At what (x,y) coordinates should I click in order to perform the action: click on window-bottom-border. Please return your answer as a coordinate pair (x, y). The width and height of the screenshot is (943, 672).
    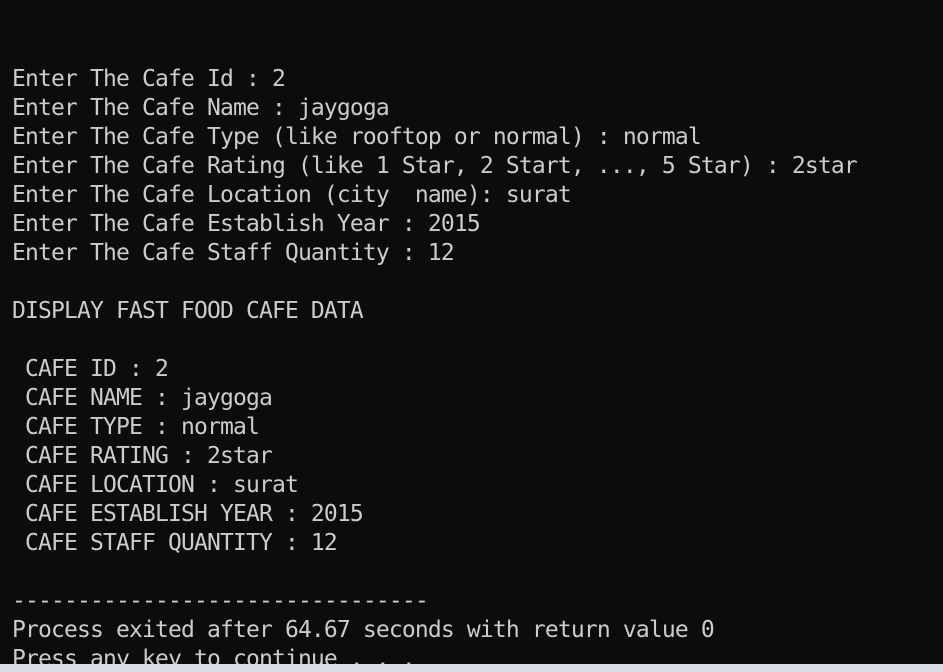
    Looking at the image, I should click on (471, 668).